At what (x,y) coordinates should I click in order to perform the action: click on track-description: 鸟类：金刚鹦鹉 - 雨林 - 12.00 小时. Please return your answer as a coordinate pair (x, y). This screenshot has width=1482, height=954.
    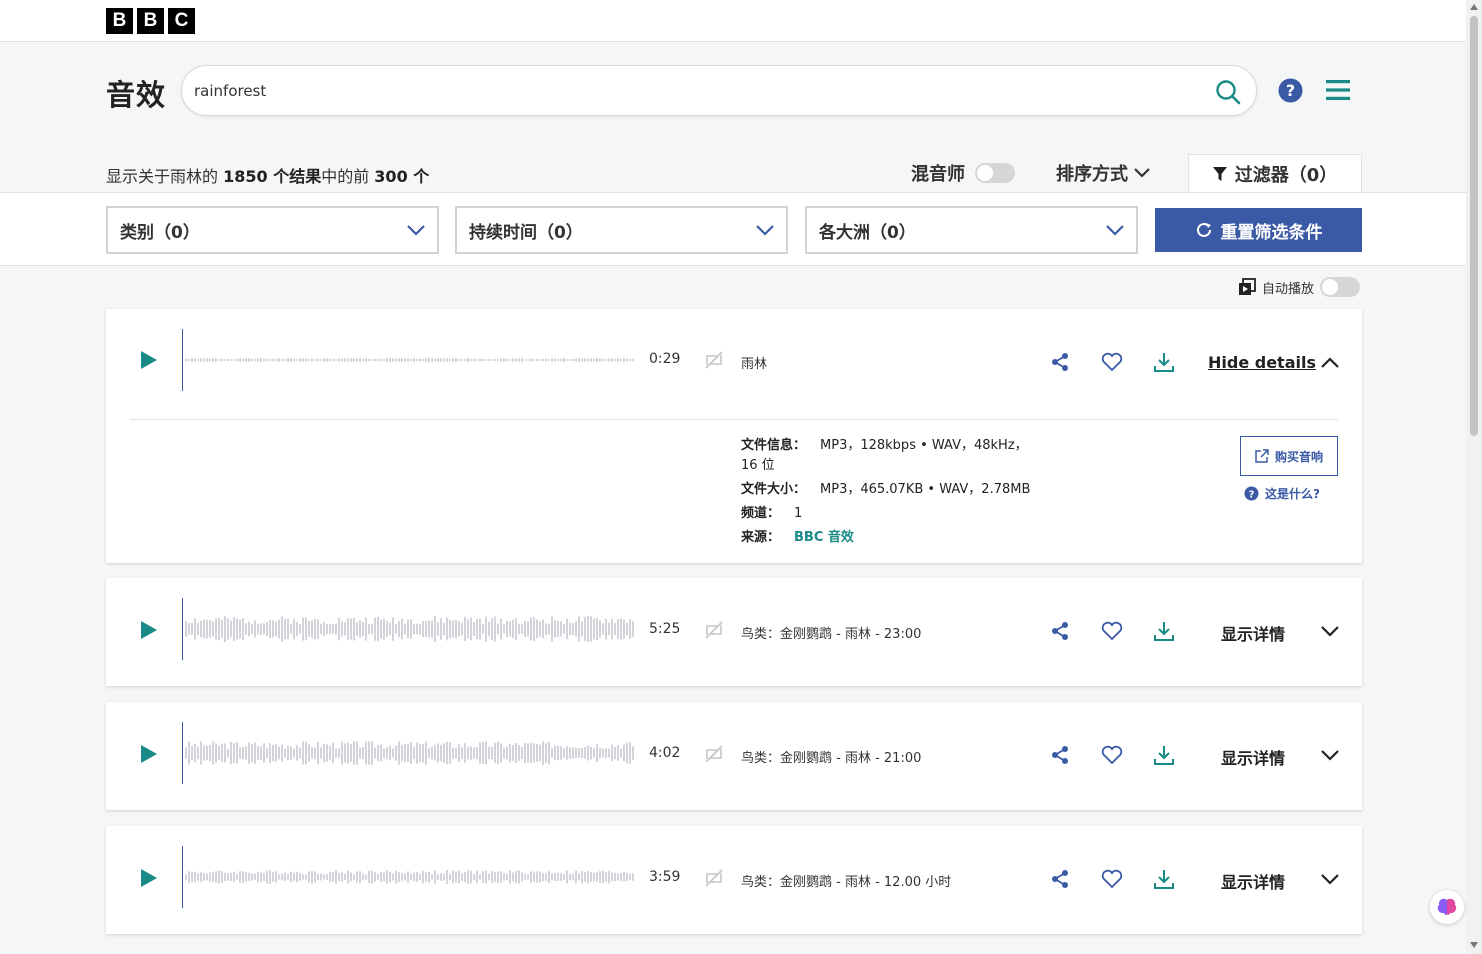
    Looking at the image, I should click on (846, 882).